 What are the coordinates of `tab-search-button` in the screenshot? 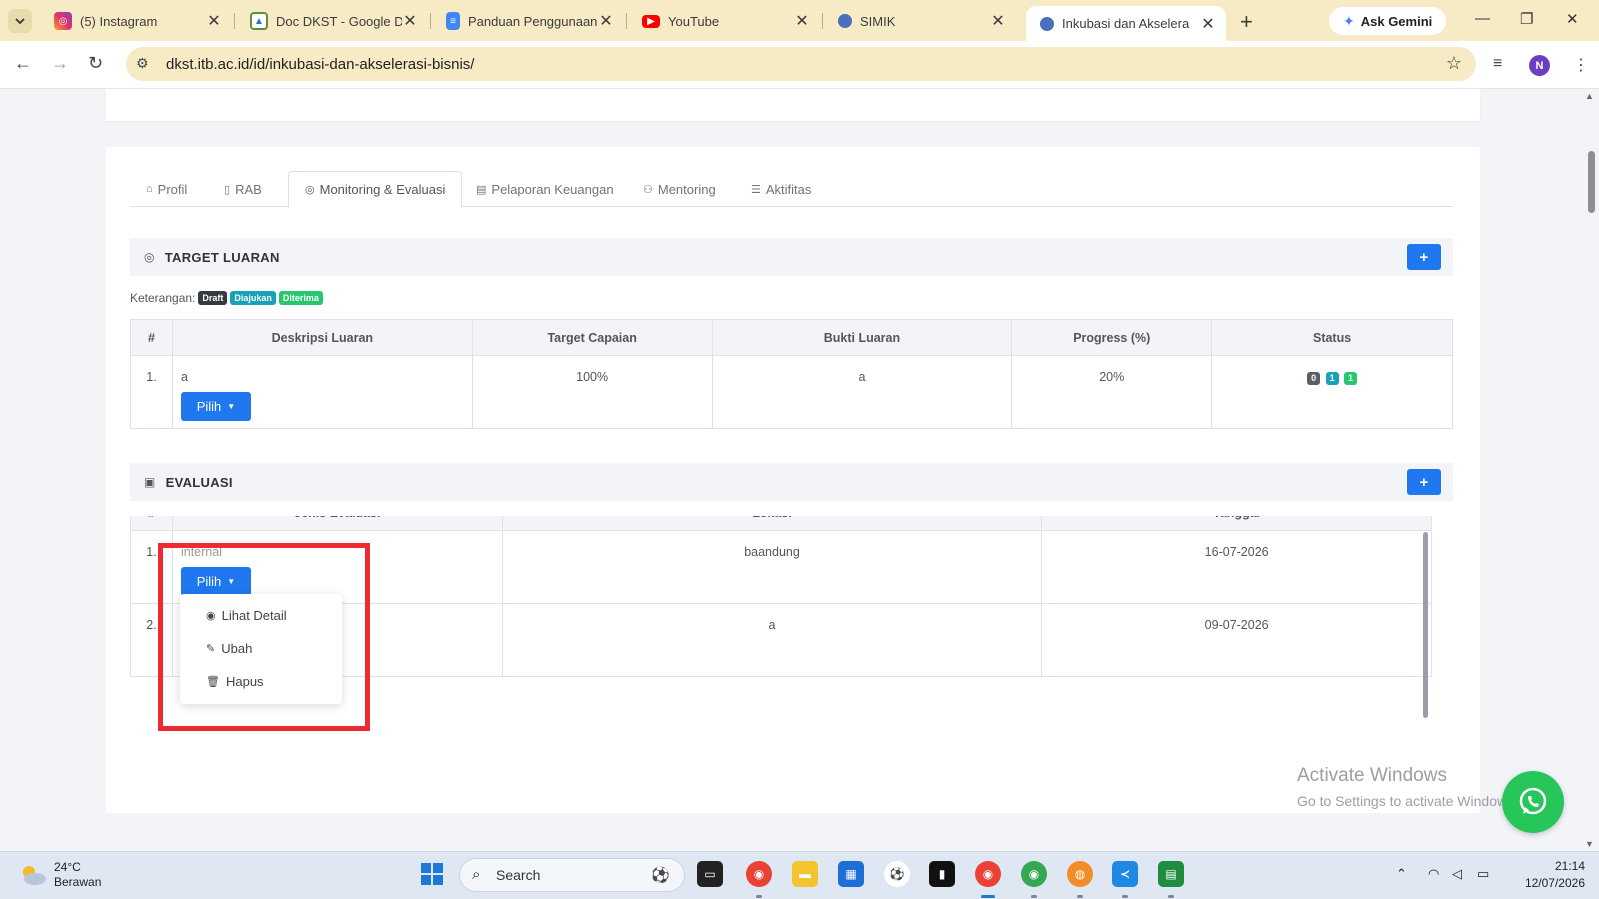 It's located at (20, 21).